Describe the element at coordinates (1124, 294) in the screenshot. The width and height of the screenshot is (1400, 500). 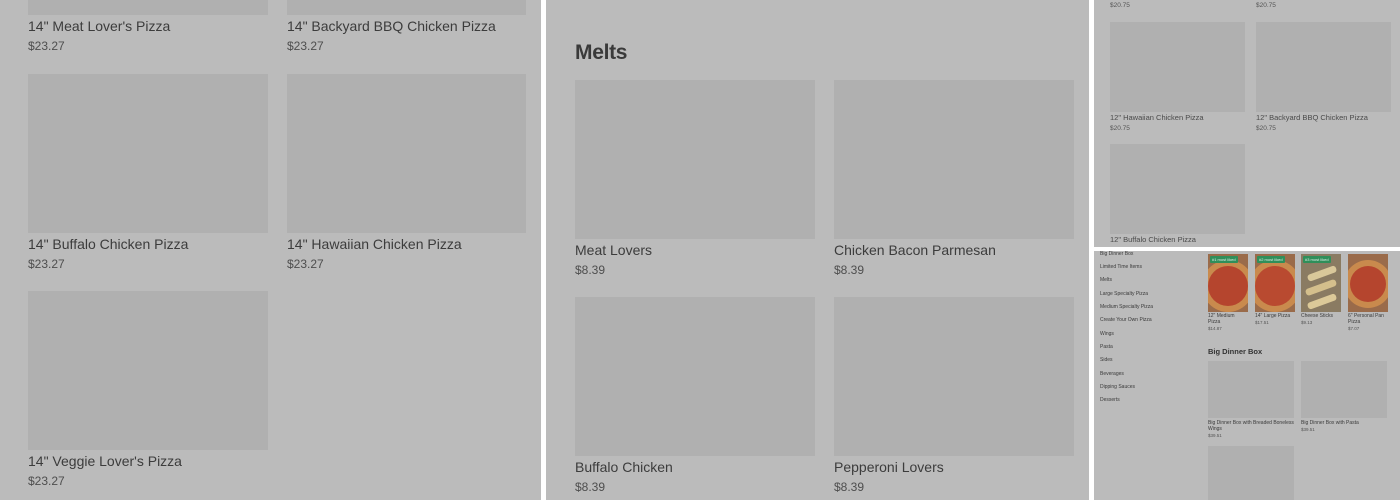
I see `nav-item-large-specialty-pizza: Large Specialty Pizza` at that location.